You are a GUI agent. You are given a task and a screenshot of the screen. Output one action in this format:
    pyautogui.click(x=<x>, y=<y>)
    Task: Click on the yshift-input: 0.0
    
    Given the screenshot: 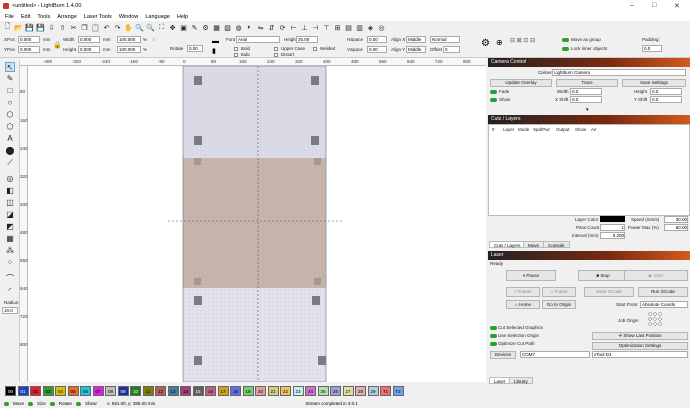 What is the action you would take?
    pyautogui.click(x=666, y=99)
    